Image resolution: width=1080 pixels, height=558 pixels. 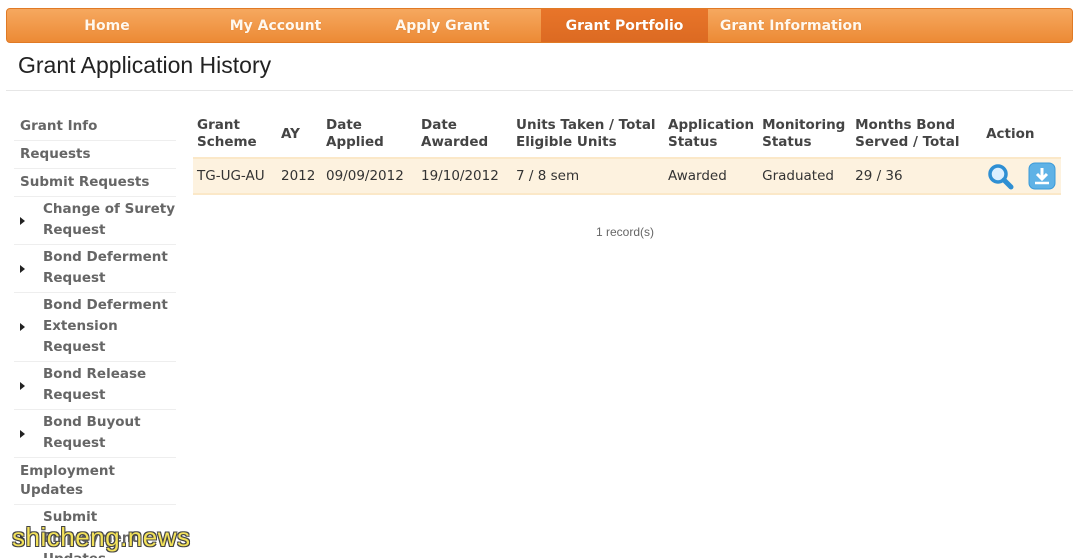 I want to click on record-count: 1 record(s), so click(x=625, y=232).